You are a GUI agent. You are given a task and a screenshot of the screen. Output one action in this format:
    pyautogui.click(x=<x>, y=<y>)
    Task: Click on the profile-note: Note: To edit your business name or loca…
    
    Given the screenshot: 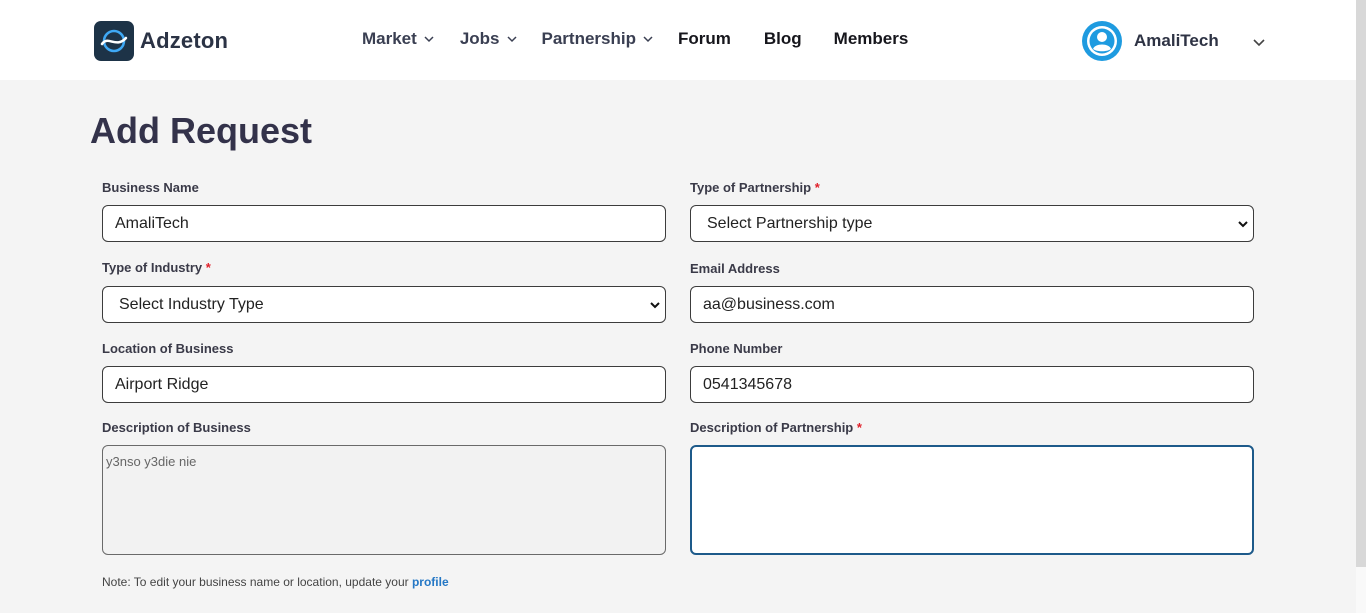 What is the action you would take?
    pyautogui.click(x=275, y=582)
    